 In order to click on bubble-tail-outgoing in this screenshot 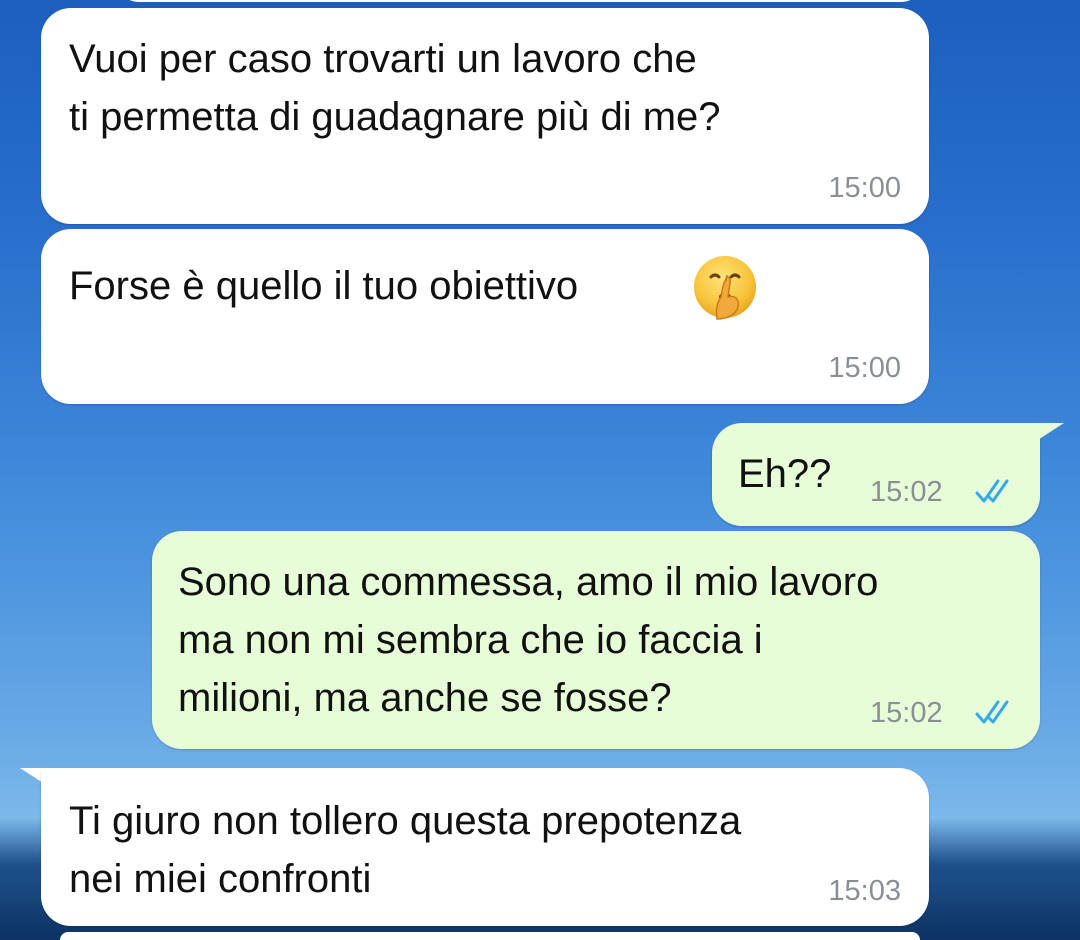, I will do `click(1047, 434)`.